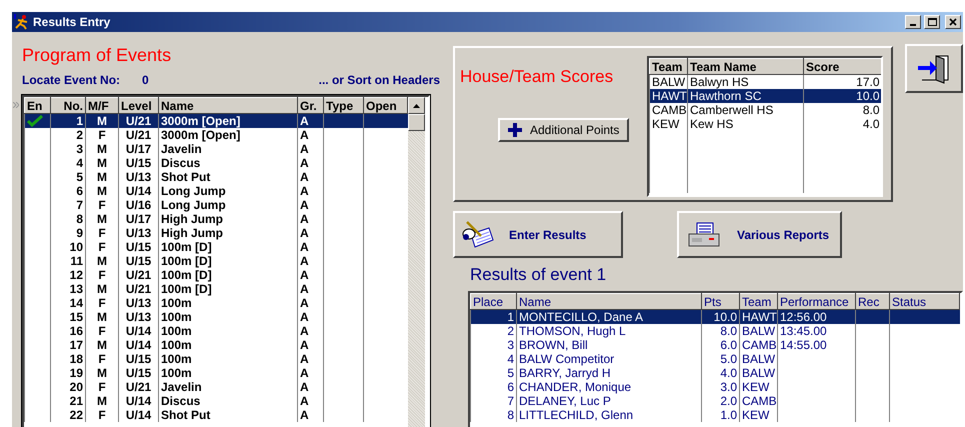 The height and width of the screenshot is (427, 965). Describe the element at coordinates (138, 106) in the screenshot. I see `column-header: Level` at that location.